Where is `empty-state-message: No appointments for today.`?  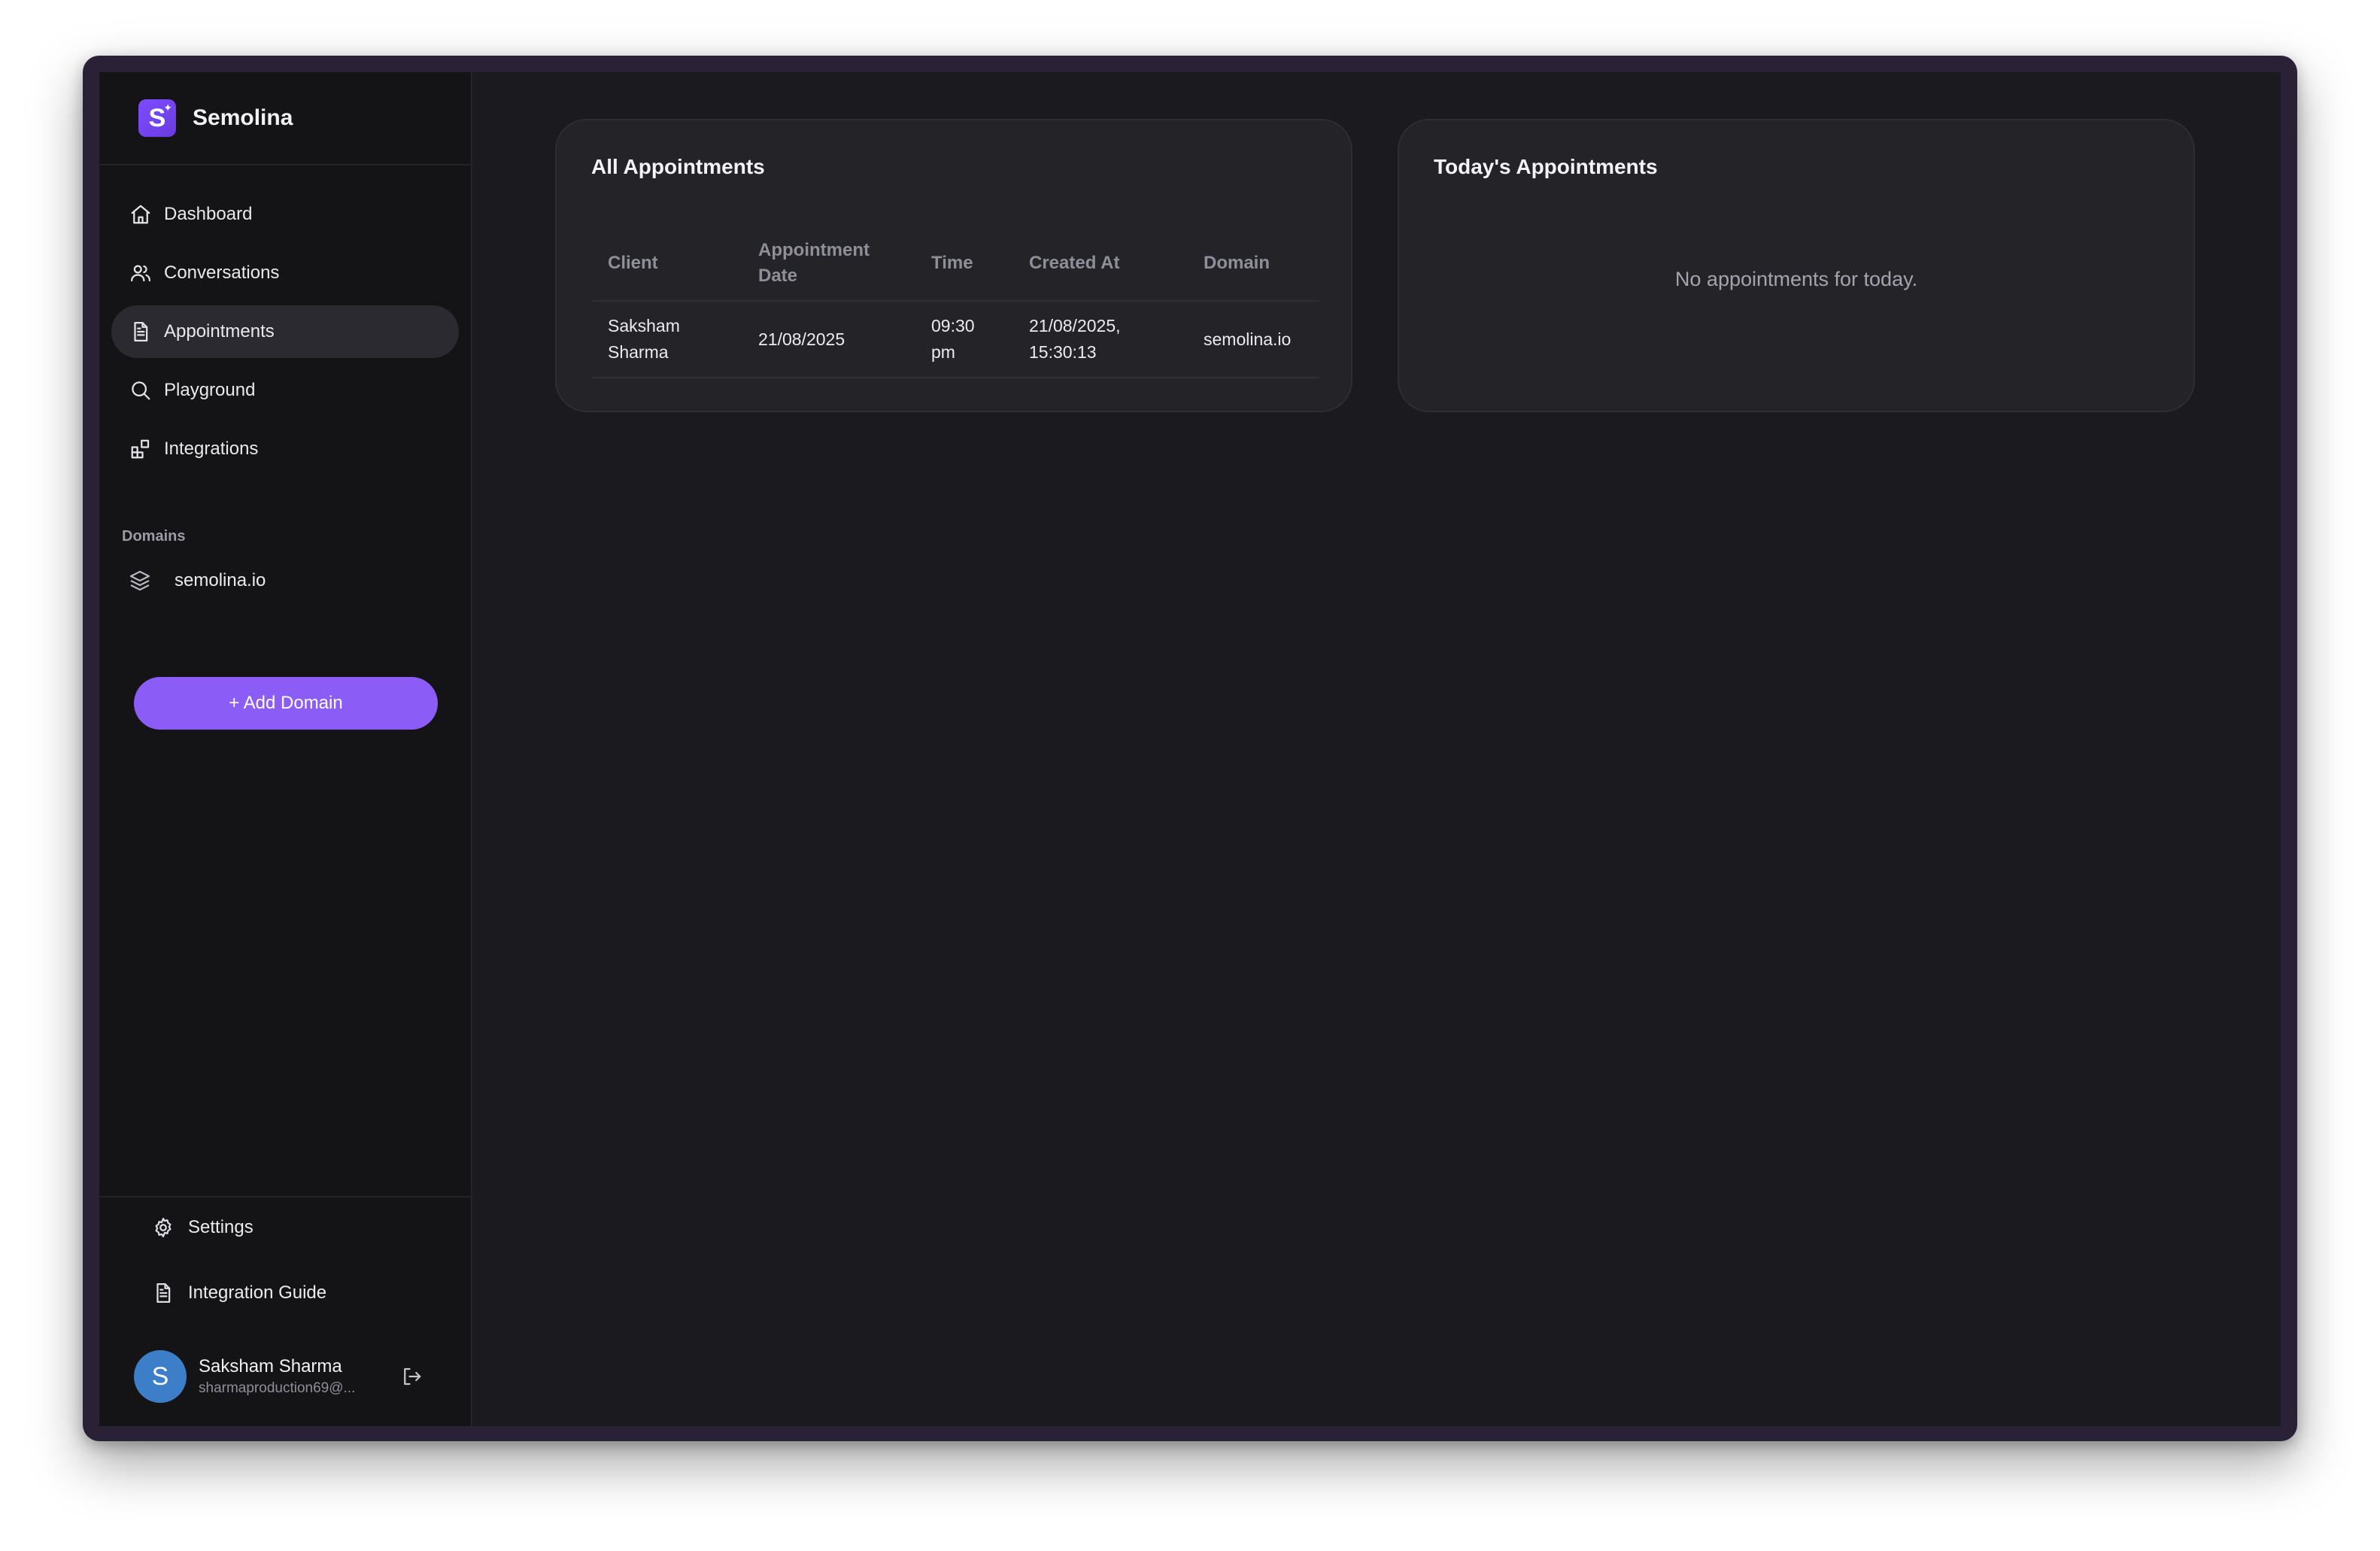 empty-state-message: No appointments for today. is located at coordinates (1796, 279).